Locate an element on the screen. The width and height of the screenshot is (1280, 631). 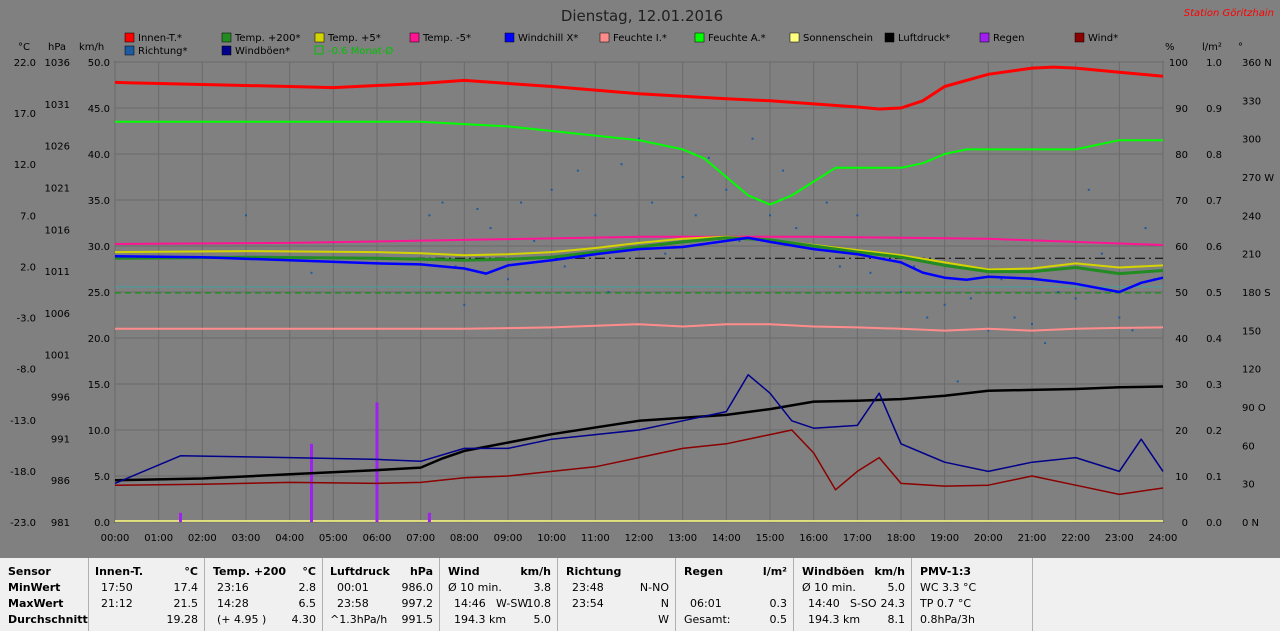
druck-min: 986.0 is located at coordinates (417, 587).